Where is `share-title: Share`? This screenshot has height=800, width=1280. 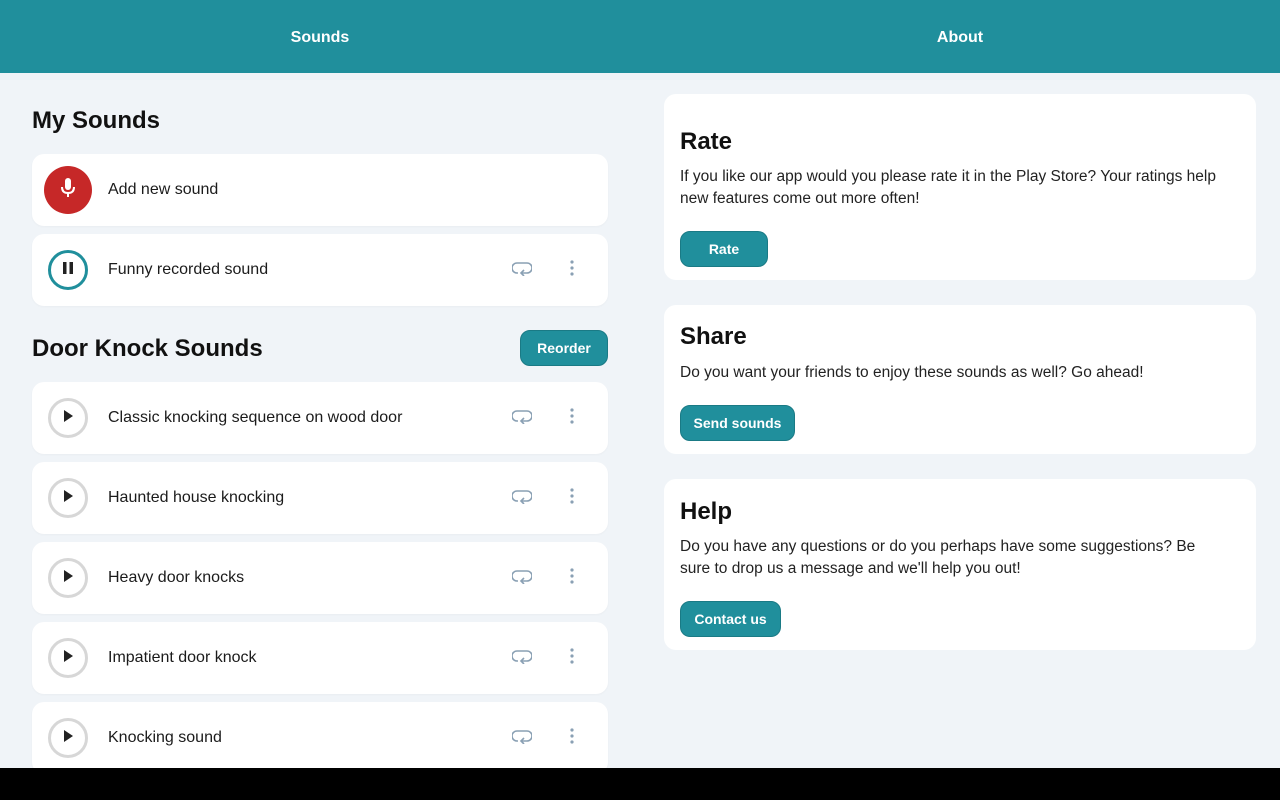 share-title: Share is located at coordinates (713, 336).